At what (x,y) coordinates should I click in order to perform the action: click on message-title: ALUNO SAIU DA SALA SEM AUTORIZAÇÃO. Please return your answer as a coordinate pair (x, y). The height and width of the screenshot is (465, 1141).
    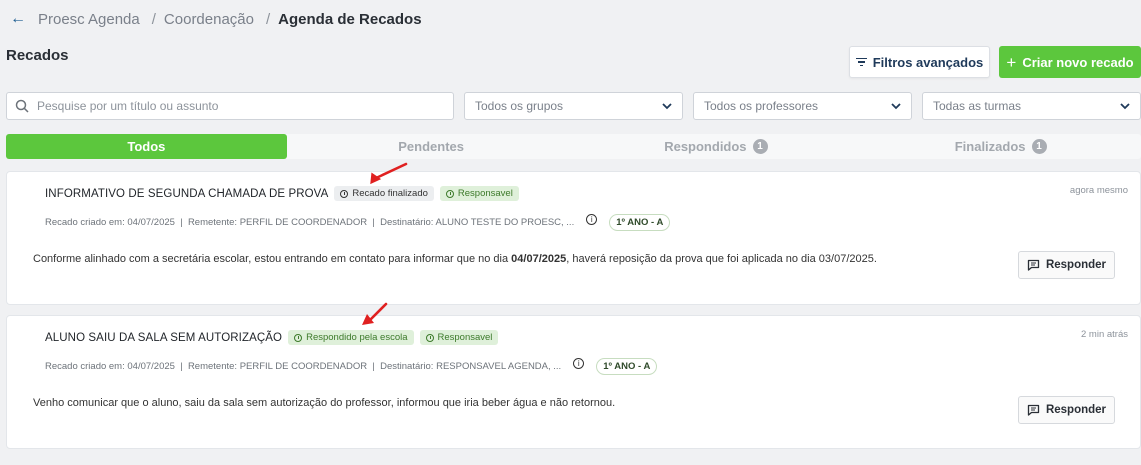
    Looking at the image, I should click on (164, 337).